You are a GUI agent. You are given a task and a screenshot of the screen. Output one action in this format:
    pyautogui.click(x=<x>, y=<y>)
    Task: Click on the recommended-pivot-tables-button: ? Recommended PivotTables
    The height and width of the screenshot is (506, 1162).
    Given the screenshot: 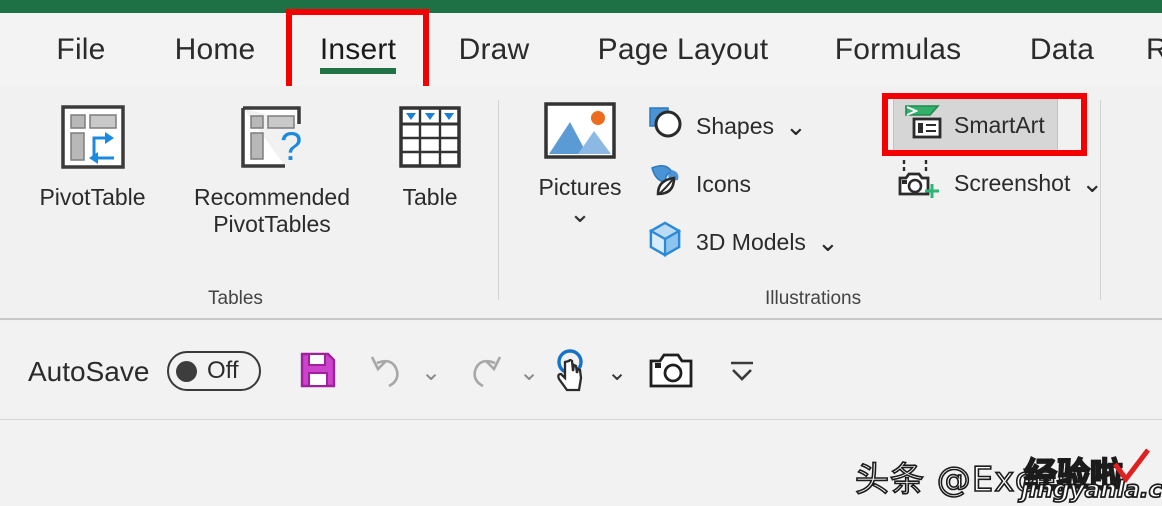 What is the action you would take?
    pyautogui.click(x=272, y=170)
    